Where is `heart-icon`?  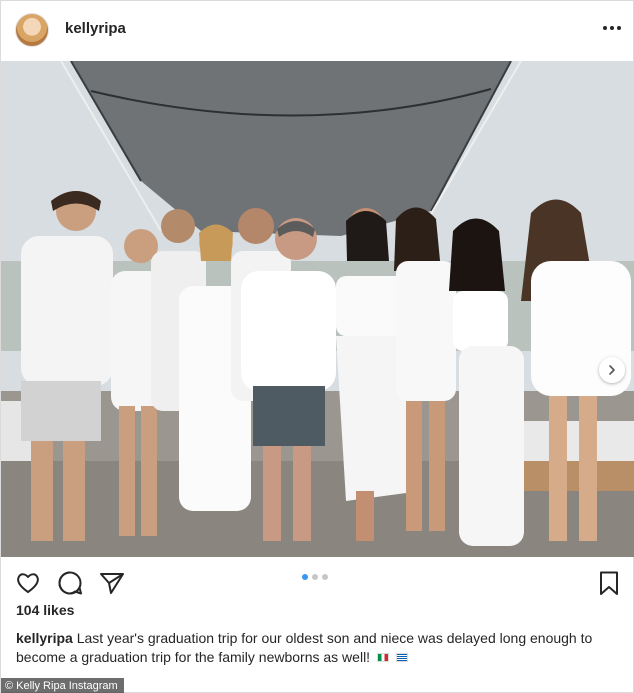 heart-icon is located at coordinates (28, 583).